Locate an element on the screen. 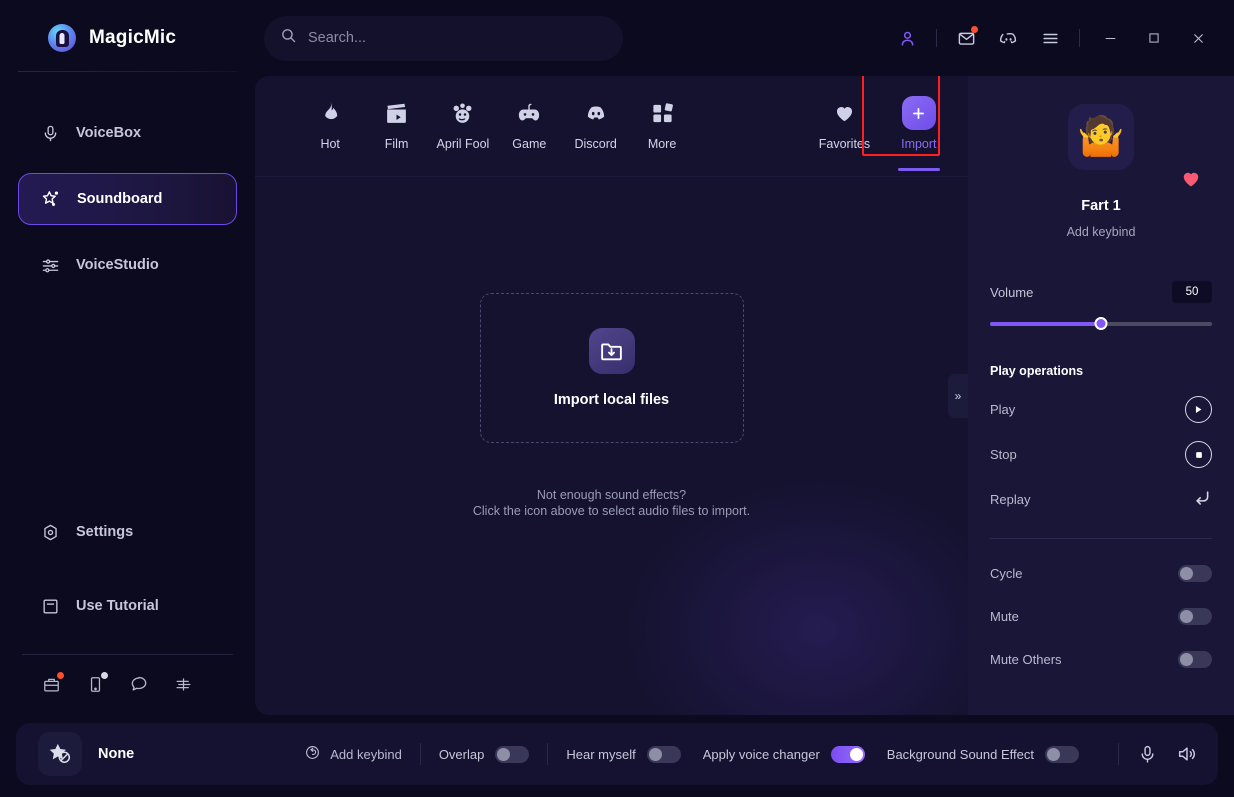 The image size is (1234, 797). microphone-icon is located at coordinates (1147, 754).